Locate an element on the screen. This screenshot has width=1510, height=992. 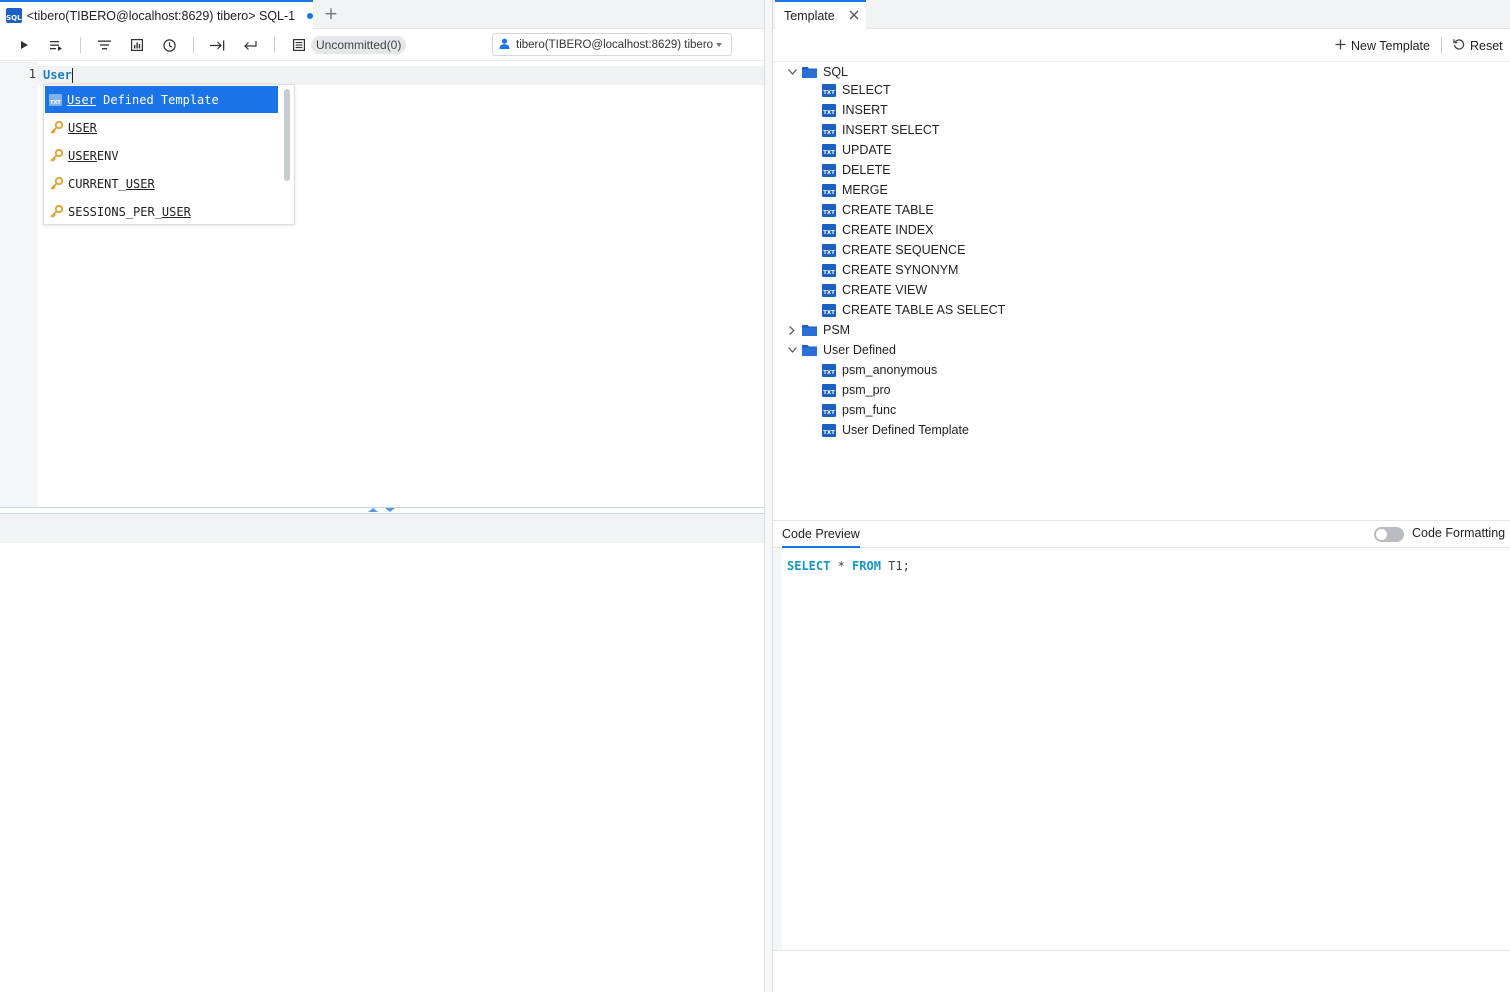
code-formatting-toggle is located at coordinates (1389, 534).